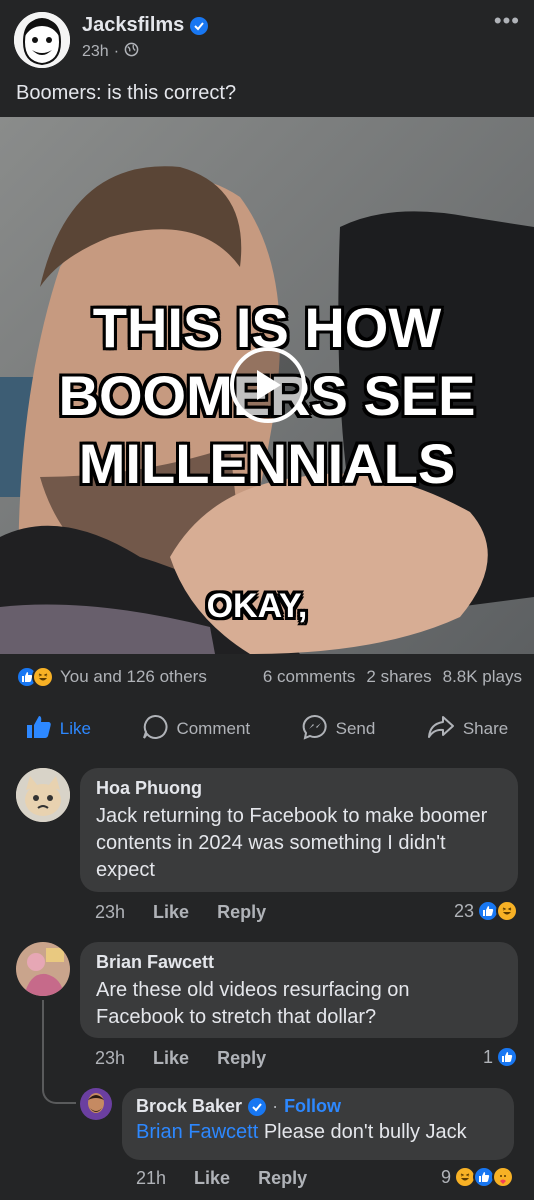 The image size is (534, 1200). I want to click on replier-name: Brock Baker, so click(189, 1106).